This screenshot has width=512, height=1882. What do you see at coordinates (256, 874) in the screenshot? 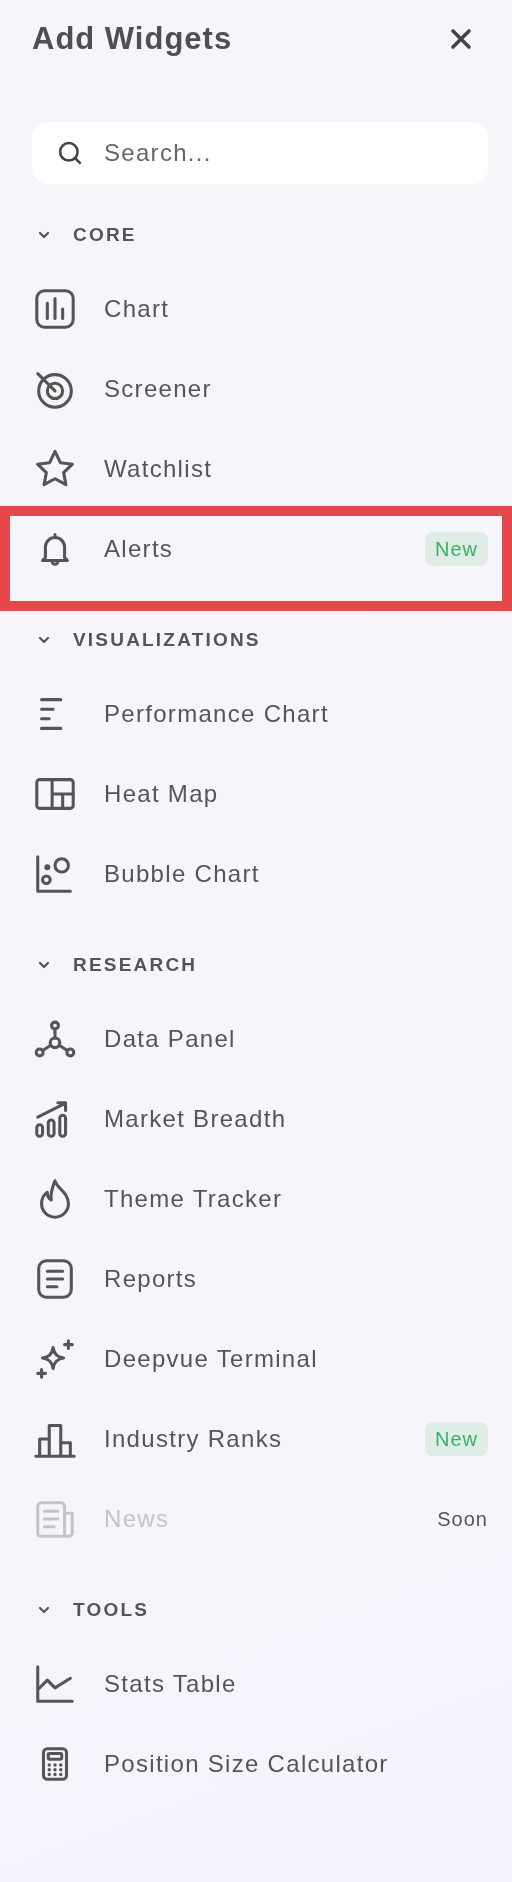
I see `widget-item: Bubble Chart` at bounding box center [256, 874].